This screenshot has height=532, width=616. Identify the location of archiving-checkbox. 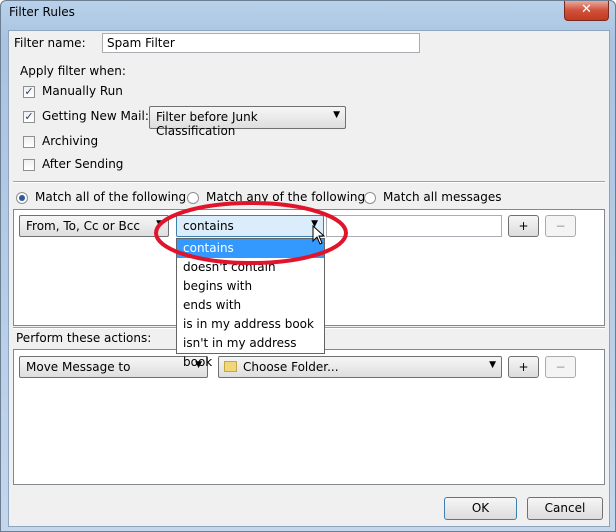
(29, 142).